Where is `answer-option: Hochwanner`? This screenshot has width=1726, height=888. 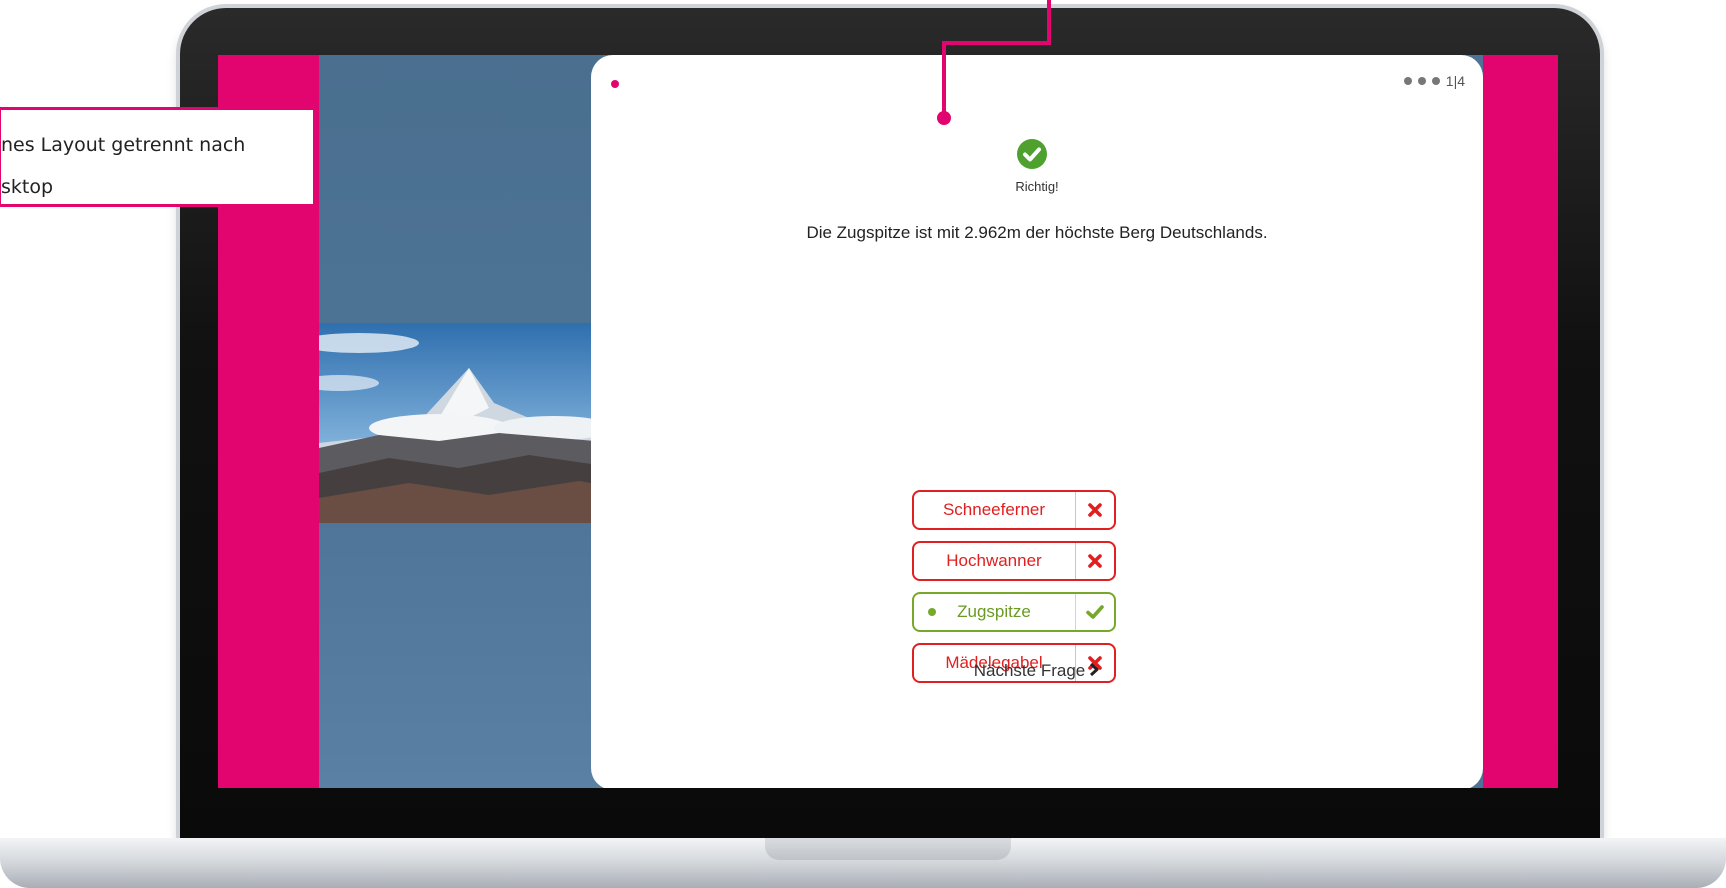 answer-option: Hochwanner is located at coordinates (1014, 561).